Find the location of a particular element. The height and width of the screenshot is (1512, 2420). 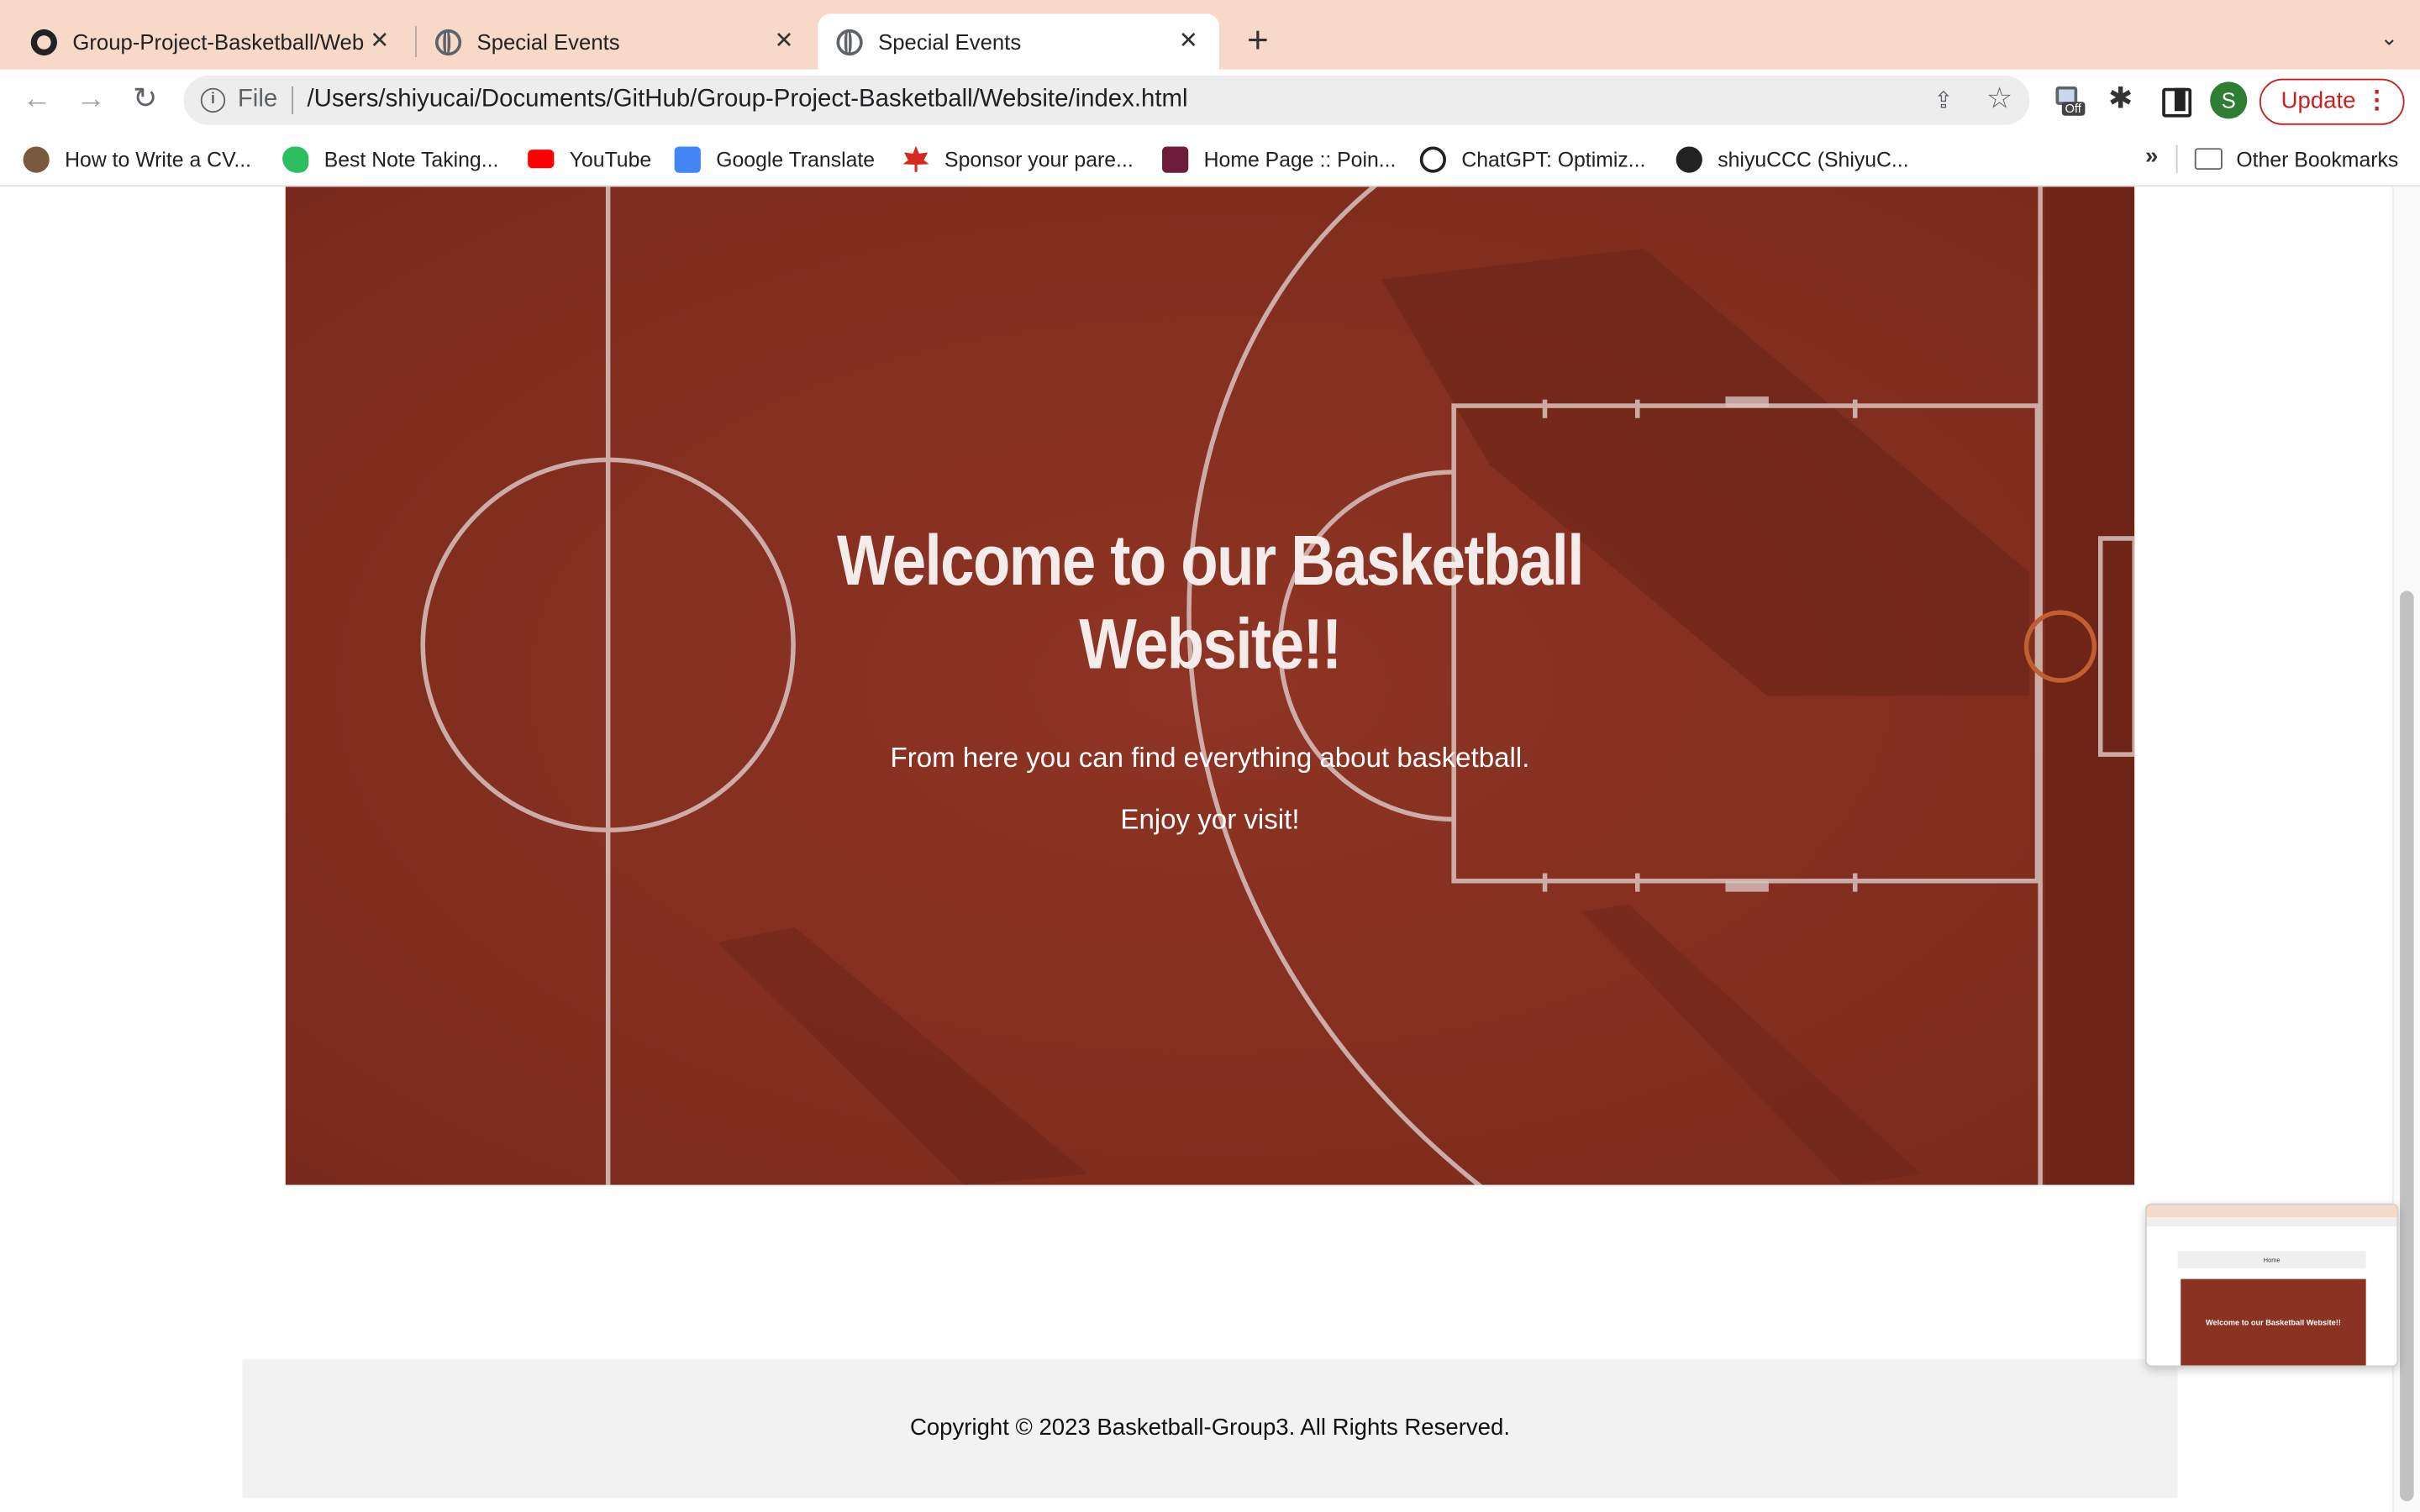

scrollbar-thumb is located at coordinates (2407, 1046).